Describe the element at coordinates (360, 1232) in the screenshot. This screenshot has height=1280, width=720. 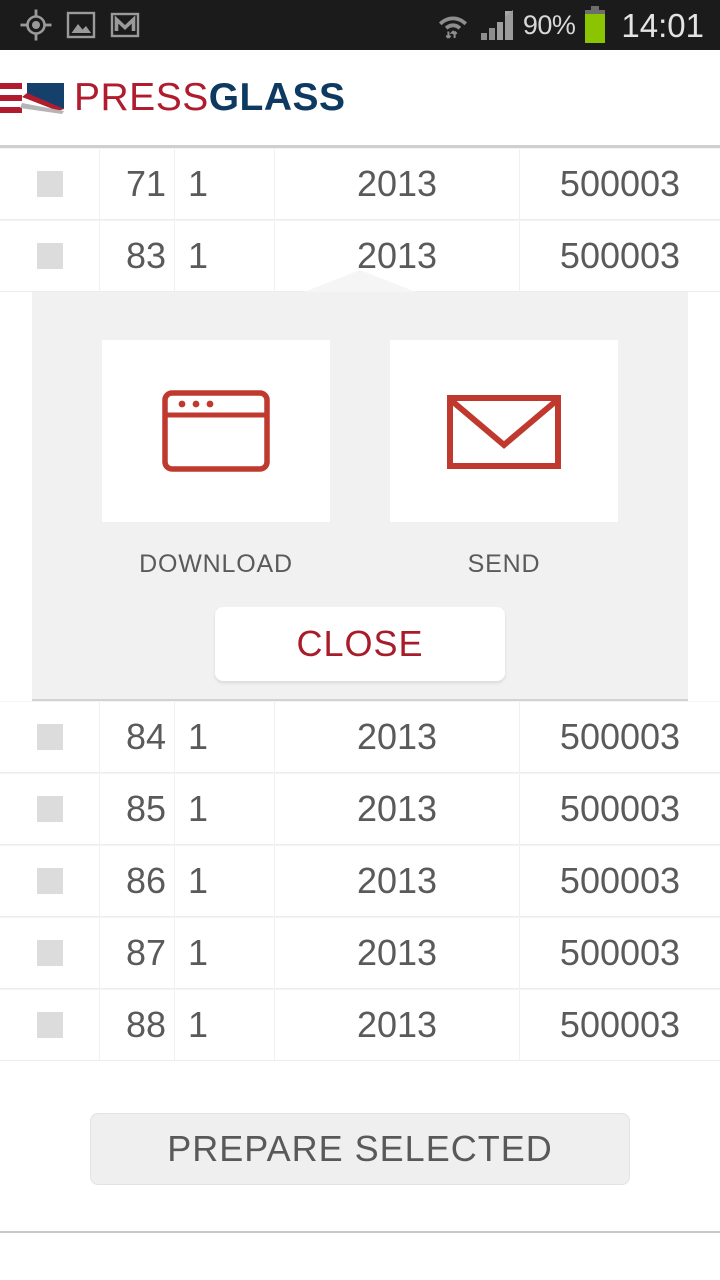
I see `footer-divider` at that location.